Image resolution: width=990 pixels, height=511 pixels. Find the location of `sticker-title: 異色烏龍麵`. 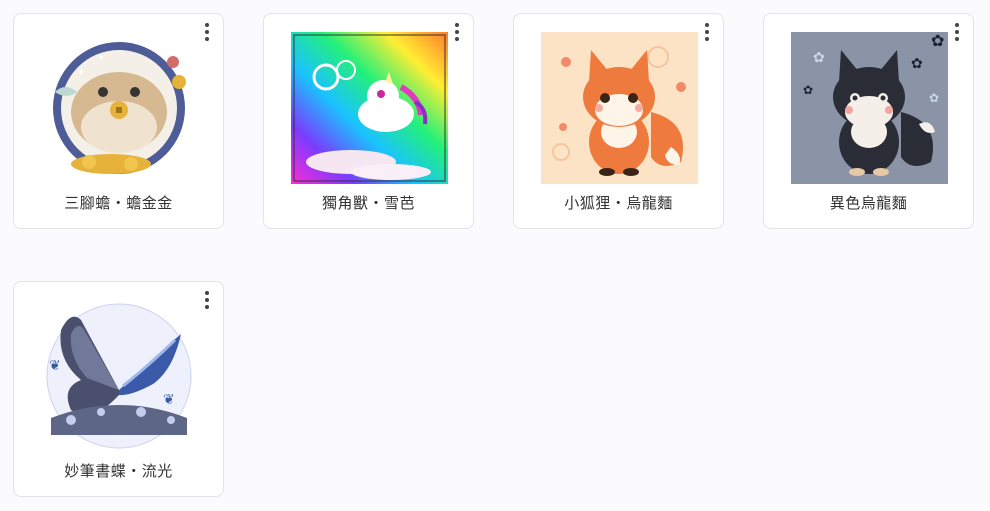

sticker-title: 異色烏龍麵 is located at coordinates (868, 203).